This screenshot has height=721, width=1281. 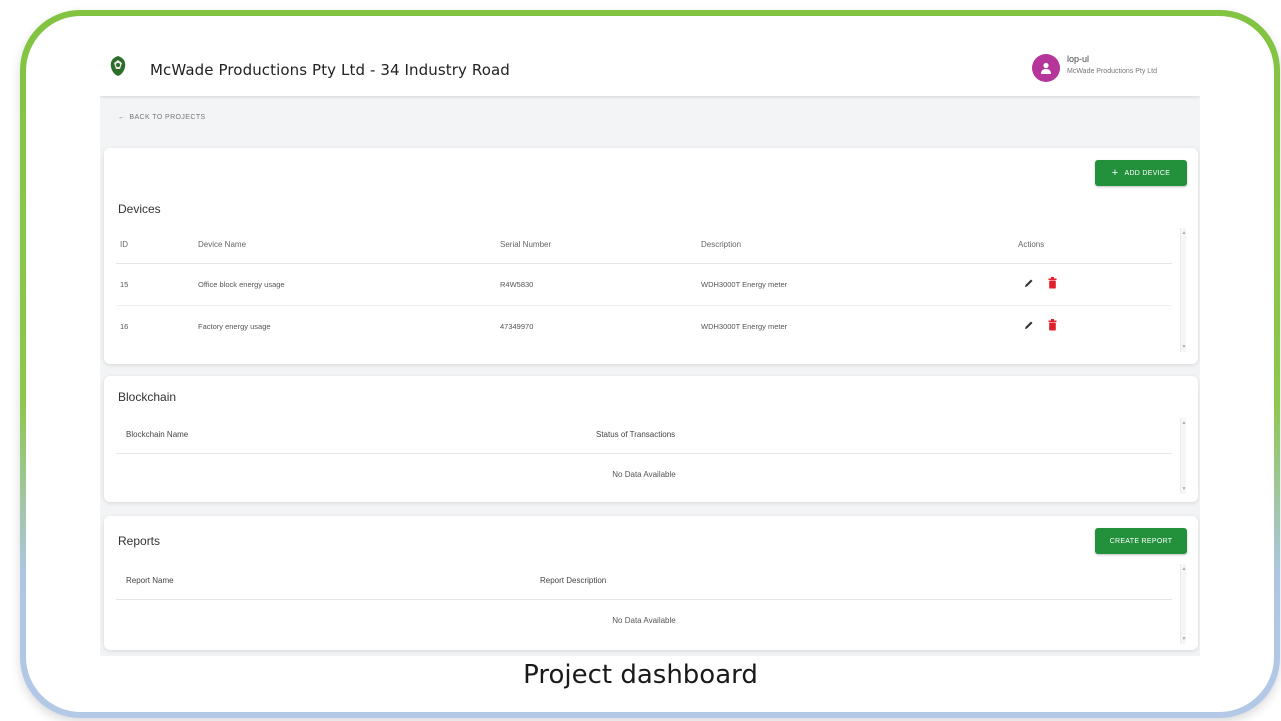 I want to click on devices-scrollbar: ▲ ▼, so click(x=1183, y=290).